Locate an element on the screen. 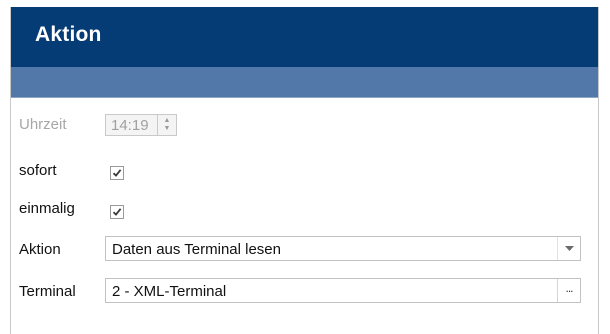 Image resolution: width=610 pixels, height=334 pixels. time-spinner: ▲ ▼ is located at coordinates (166, 125).